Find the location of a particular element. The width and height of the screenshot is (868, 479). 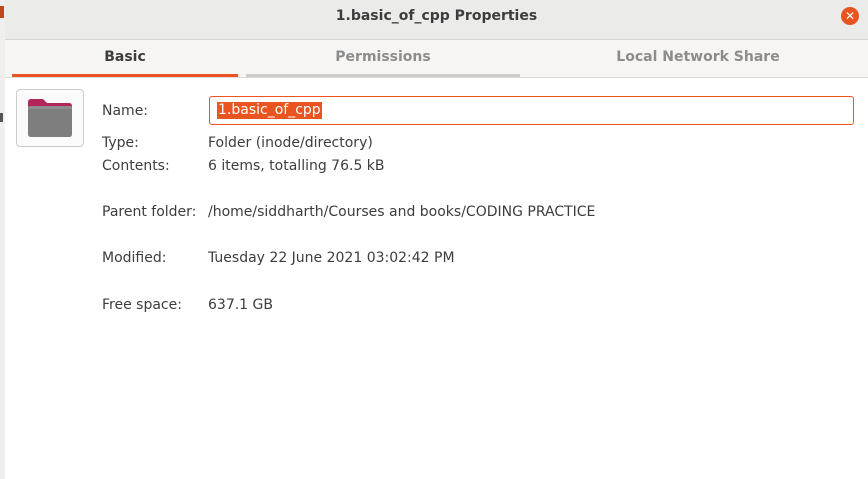

tab-permissions: Permissions is located at coordinates (383, 58).